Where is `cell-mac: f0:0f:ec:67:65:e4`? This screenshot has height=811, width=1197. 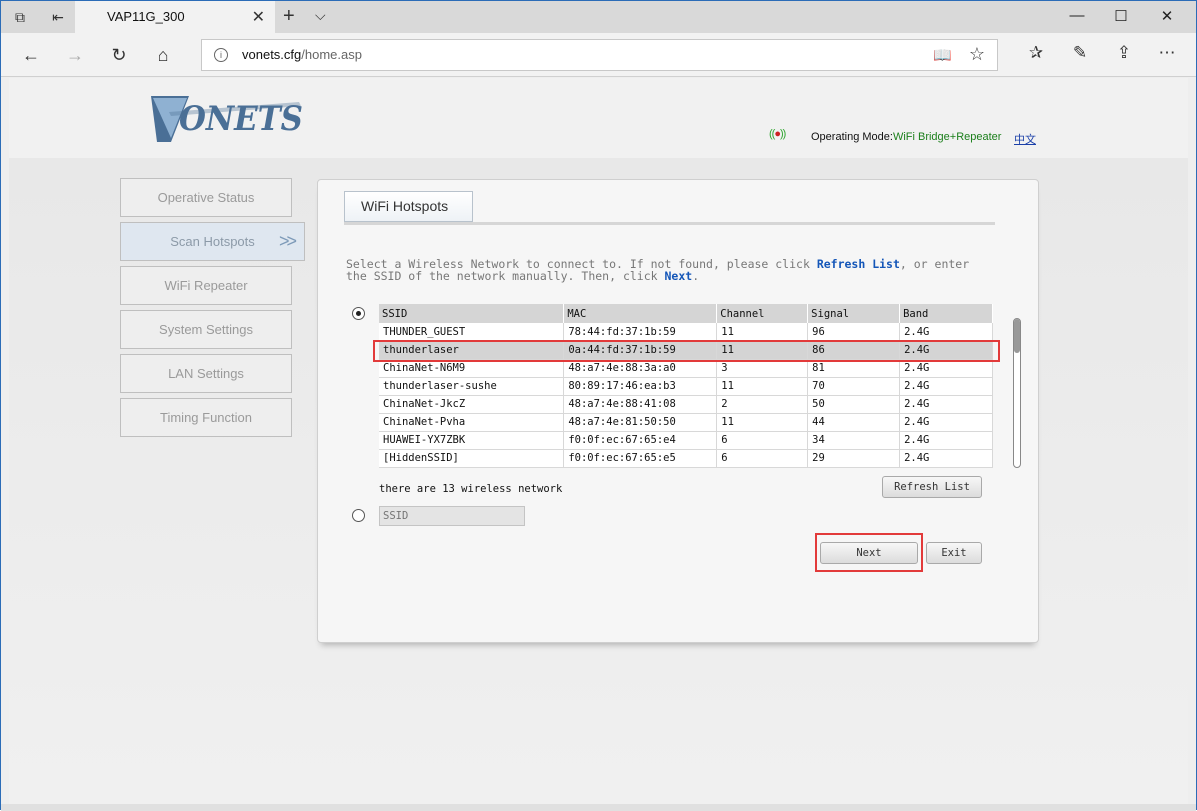 cell-mac: f0:0f:ec:67:65:e4 is located at coordinates (640, 440).